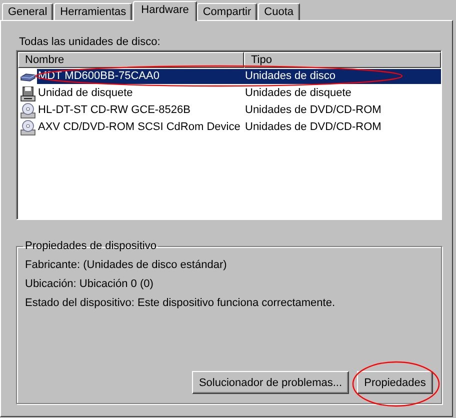  I want to click on column-header: Tipo, so click(342, 60).